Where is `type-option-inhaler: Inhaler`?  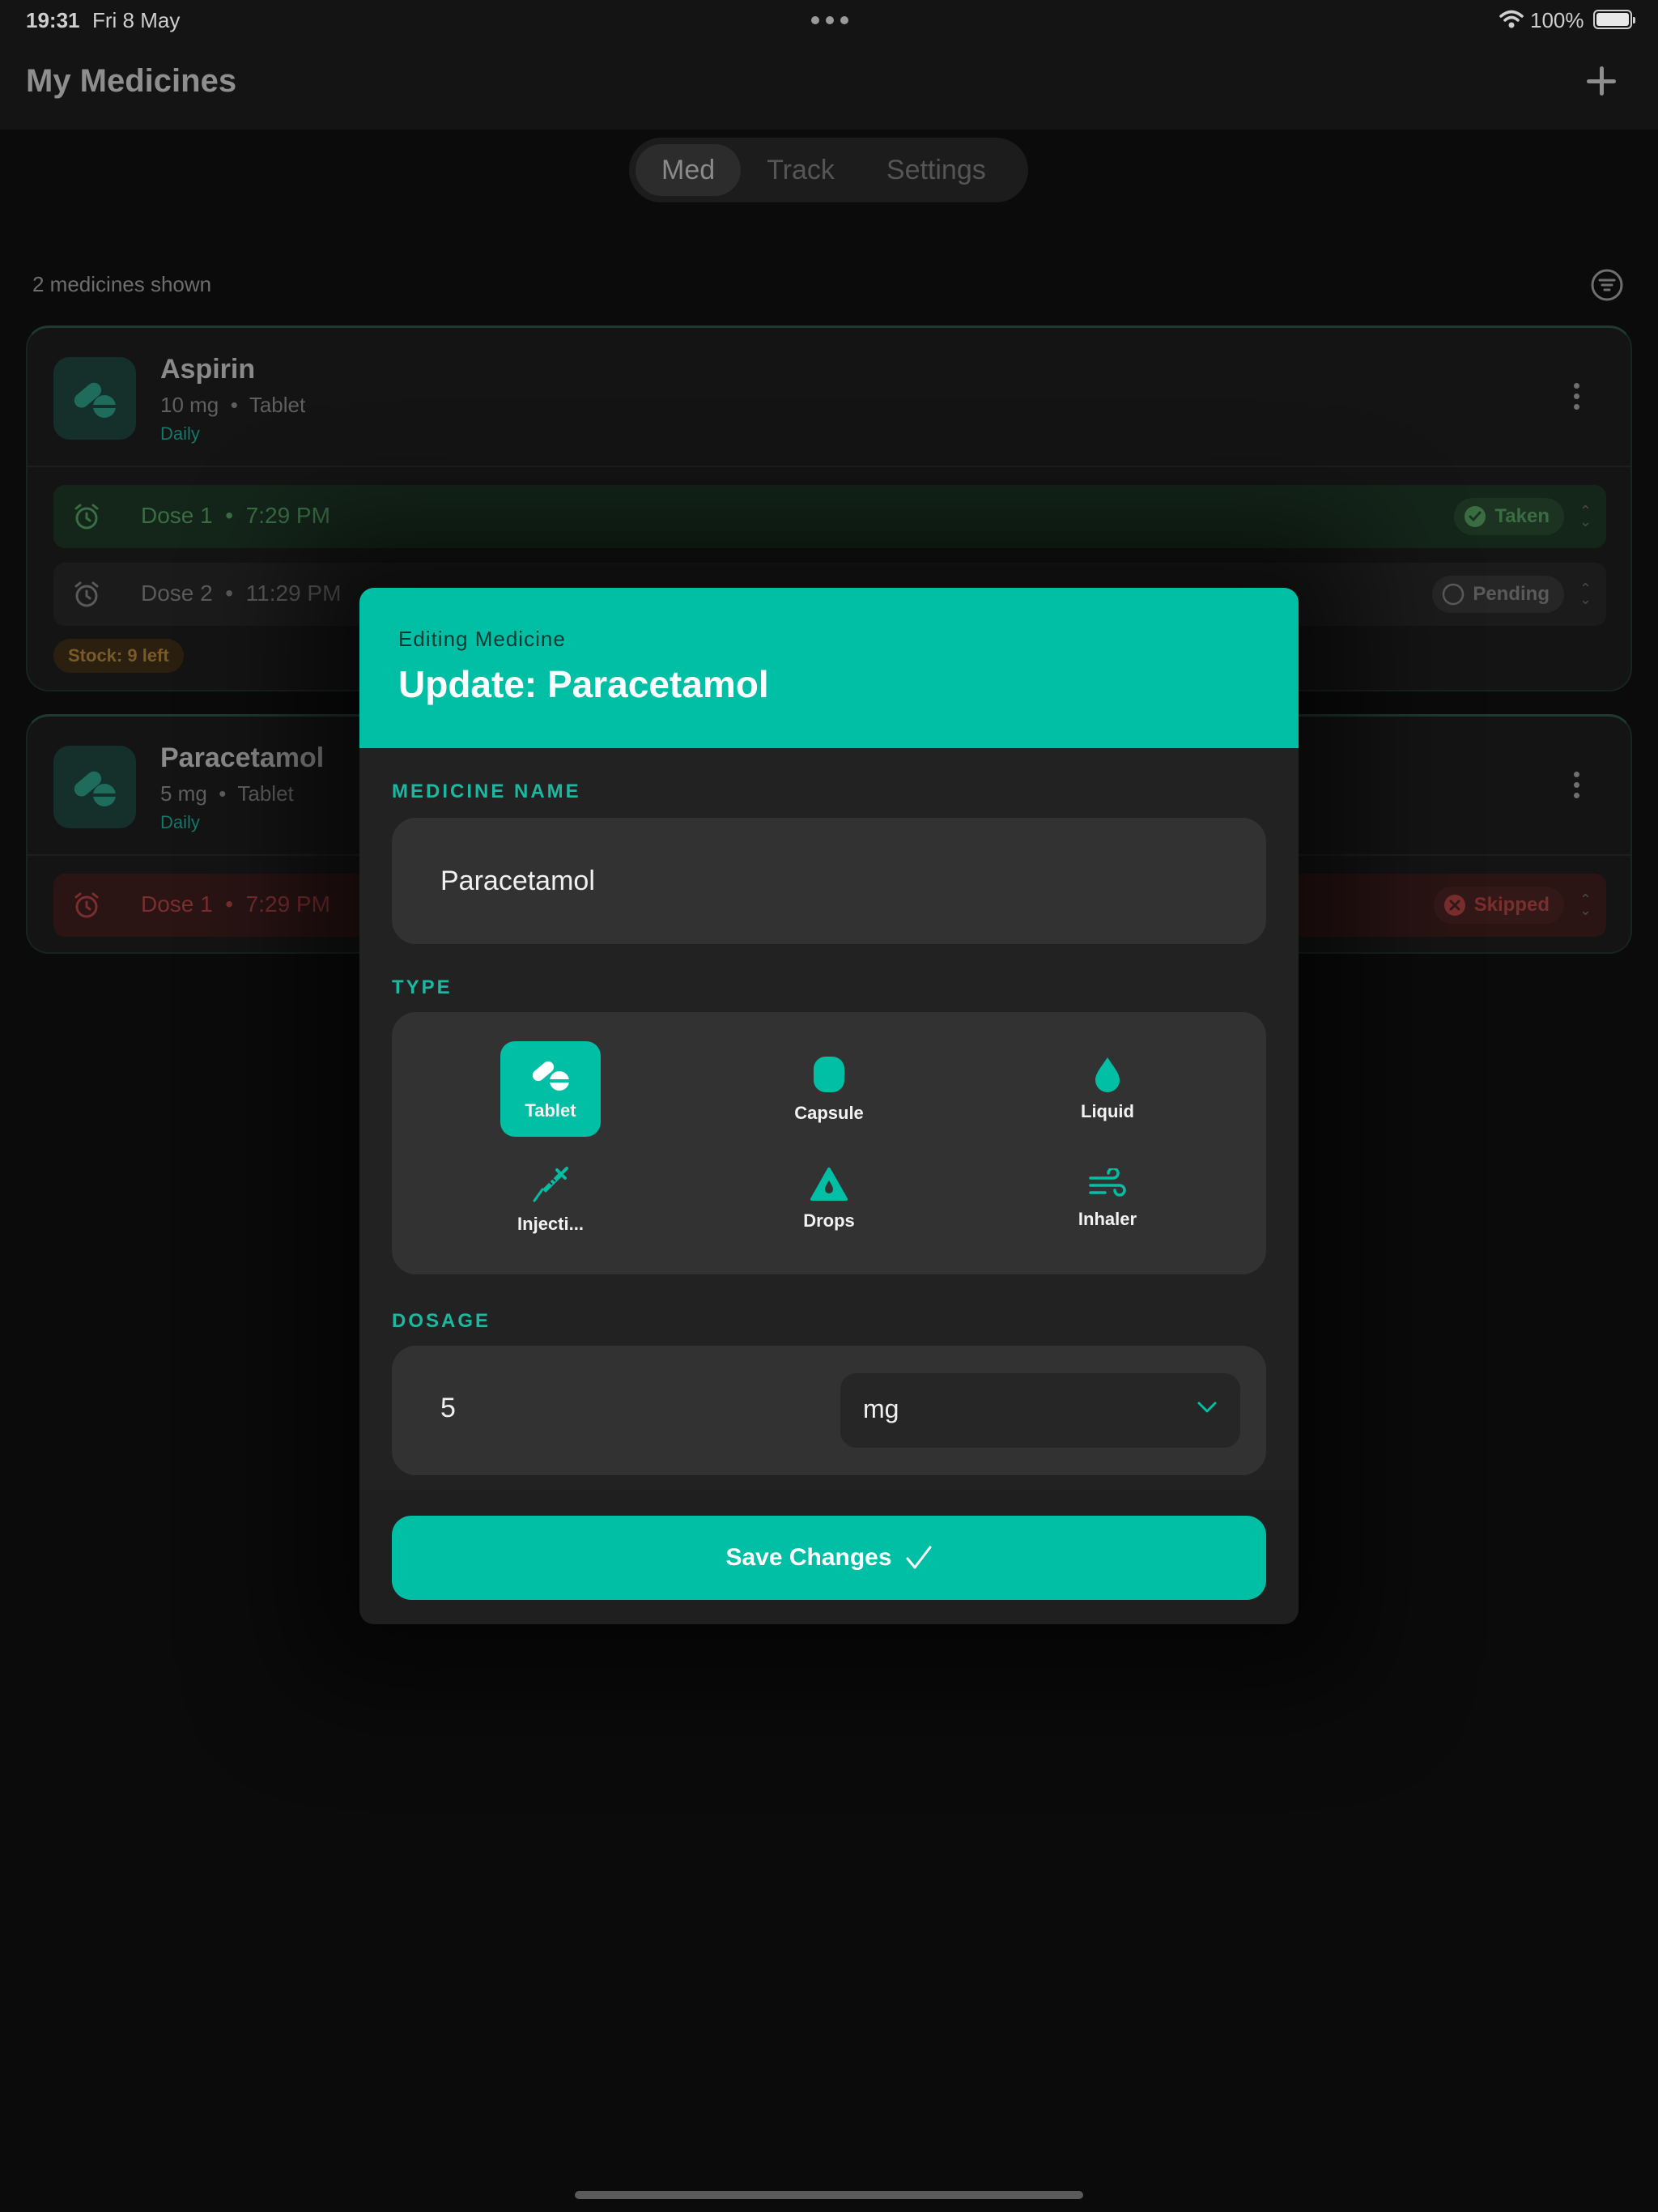
type-option-inhaler: Inhaler is located at coordinates (1107, 1199).